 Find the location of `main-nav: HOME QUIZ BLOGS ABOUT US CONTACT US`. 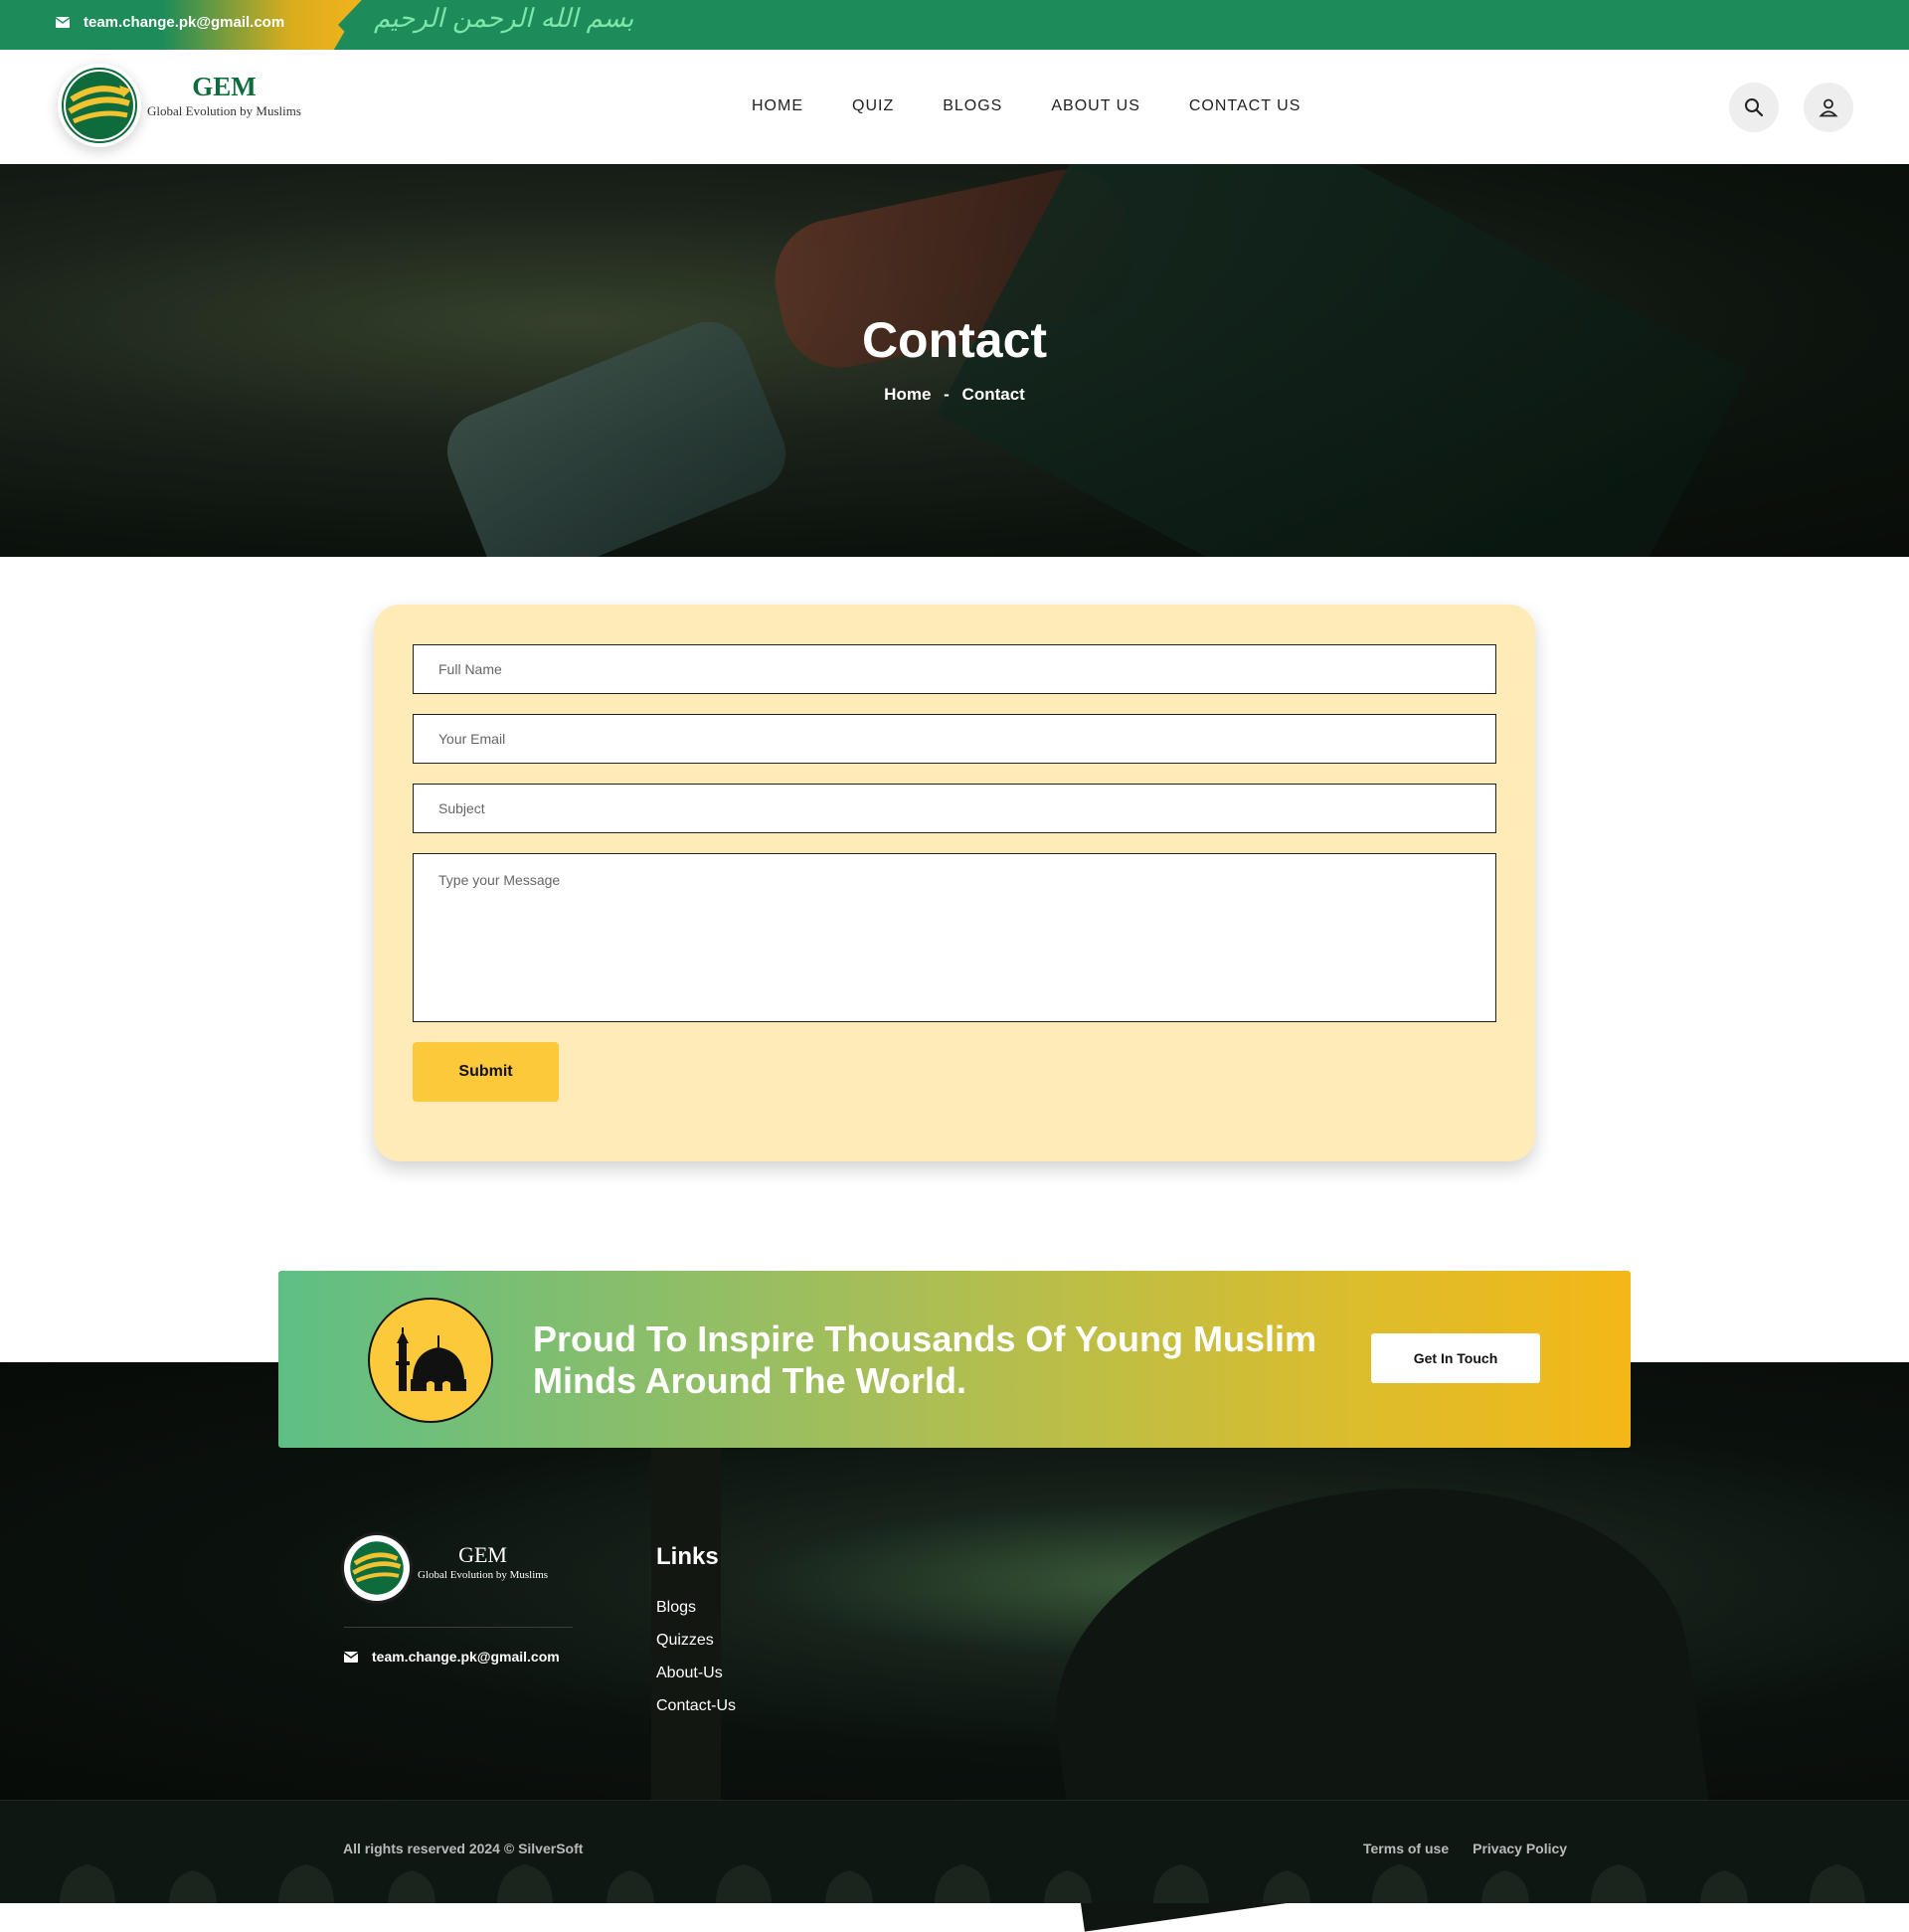

main-nav: HOME QUIZ BLOGS ABOUT US CONTACT US is located at coordinates (1026, 106).